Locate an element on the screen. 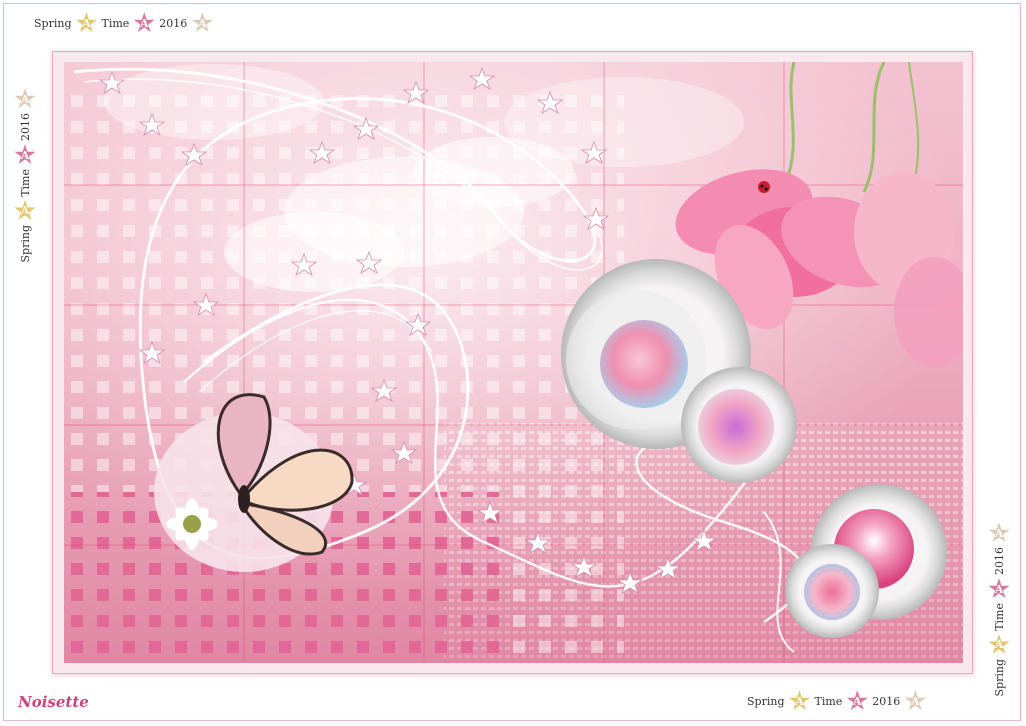 This screenshot has height=726, width=1026. right-vertical-banner: A 2016 A Time A Spring is located at coordinates (999, 609).